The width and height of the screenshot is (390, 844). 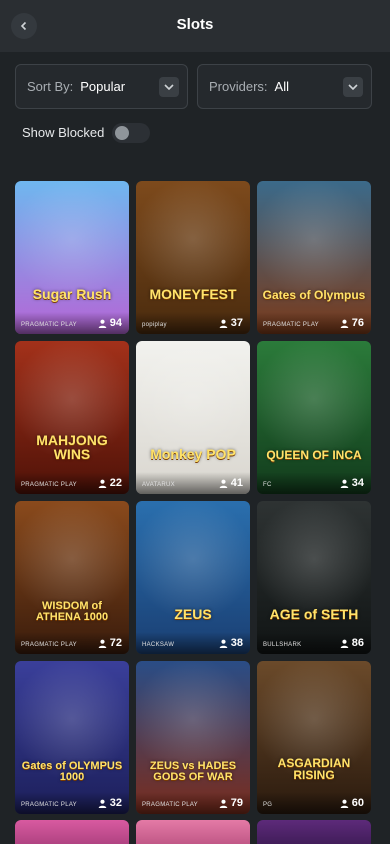 What do you see at coordinates (193, 257) in the screenshot?
I see `game-tile: MONEYFEST popiplay 37` at bounding box center [193, 257].